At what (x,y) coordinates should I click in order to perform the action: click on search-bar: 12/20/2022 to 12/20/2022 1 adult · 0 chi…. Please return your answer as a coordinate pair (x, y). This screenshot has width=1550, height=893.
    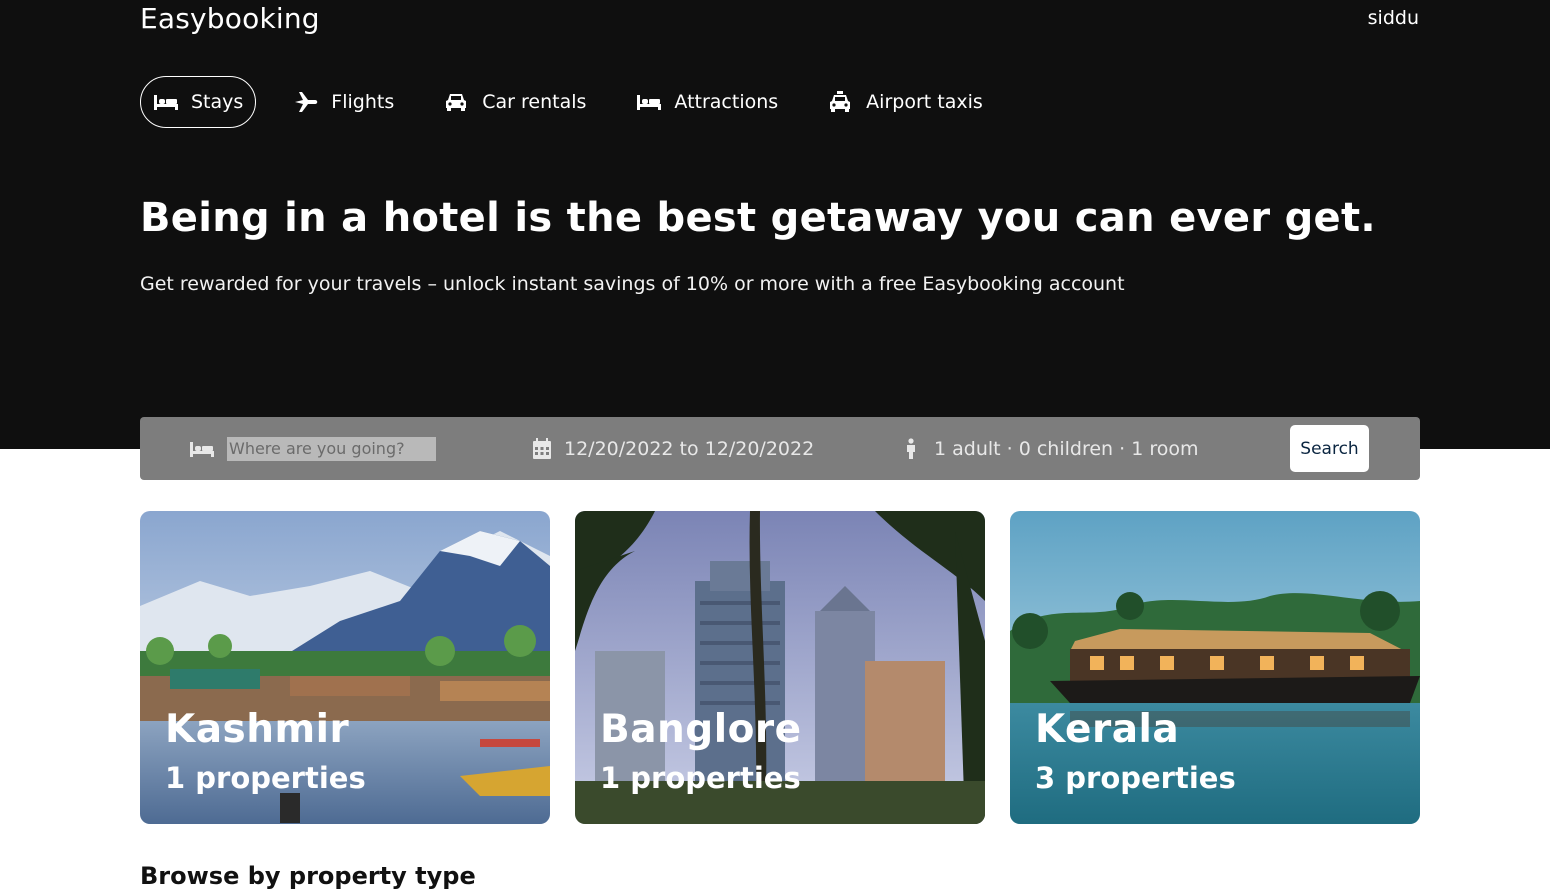
    Looking at the image, I should click on (780, 448).